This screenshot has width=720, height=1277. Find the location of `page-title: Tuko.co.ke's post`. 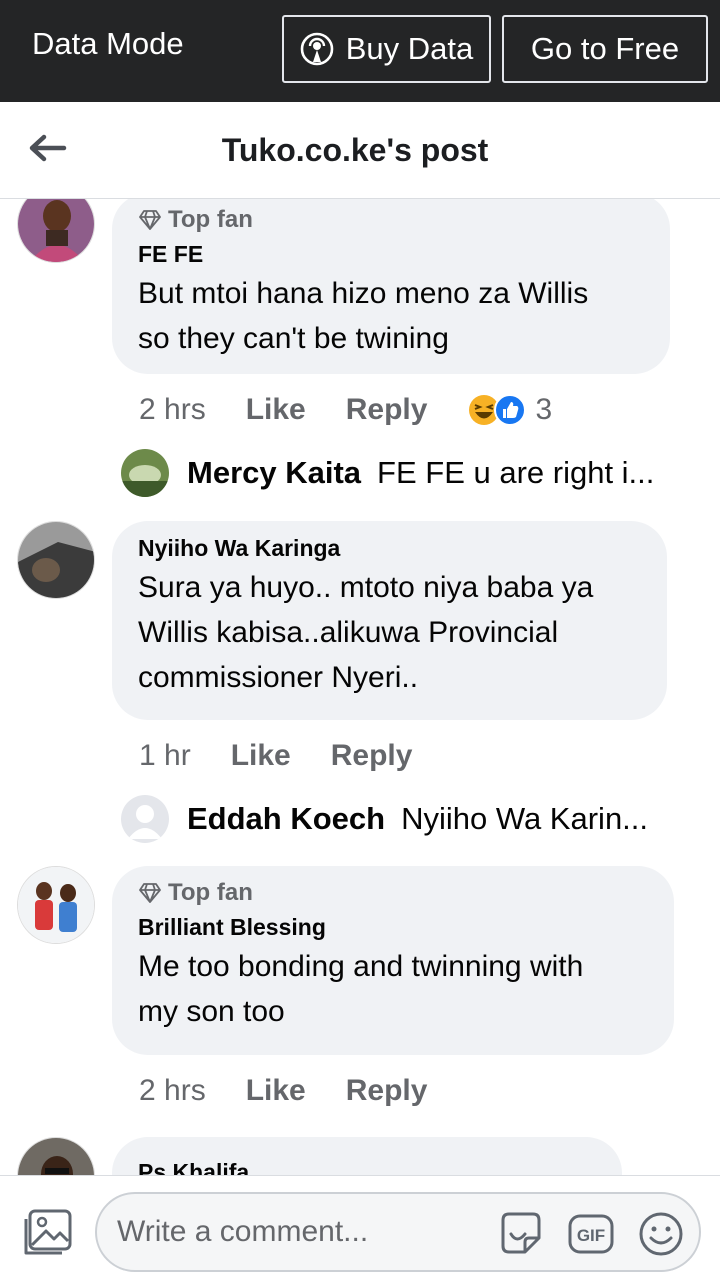

page-title: Tuko.co.ke's post is located at coordinates (355, 150).